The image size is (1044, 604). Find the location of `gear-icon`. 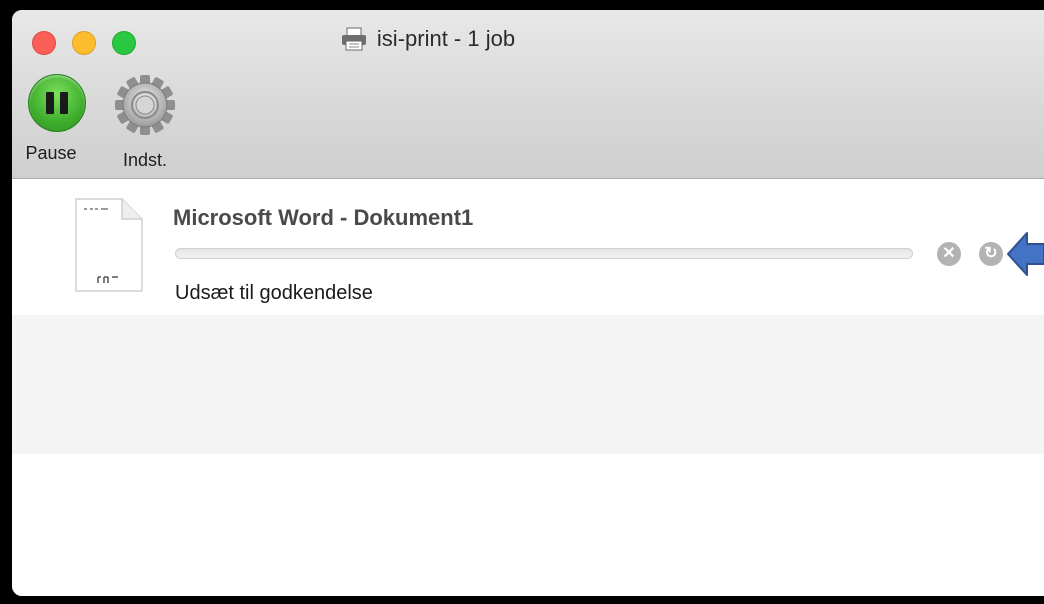

gear-icon is located at coordinates (145, 107).